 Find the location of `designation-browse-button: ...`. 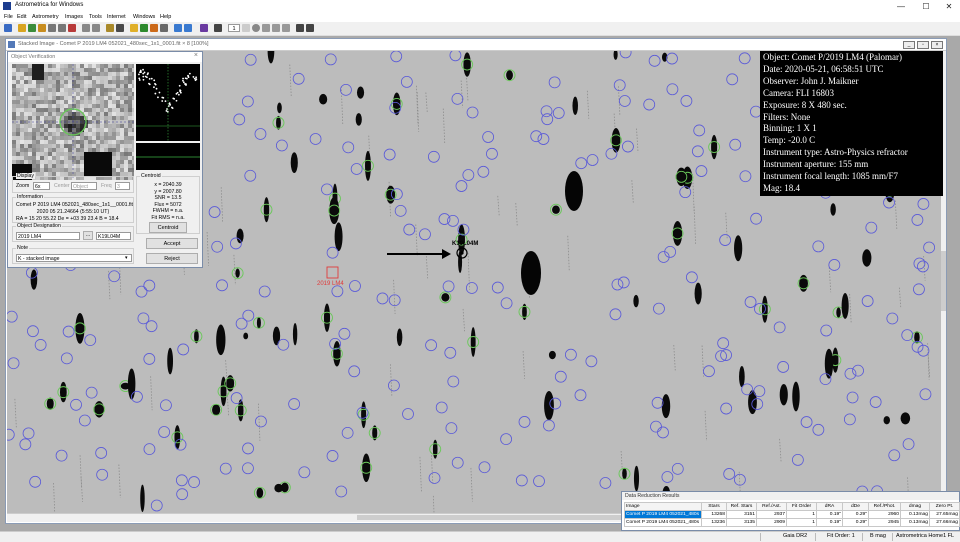

designation-browse-button: ... is located at coordinates (88, 235).